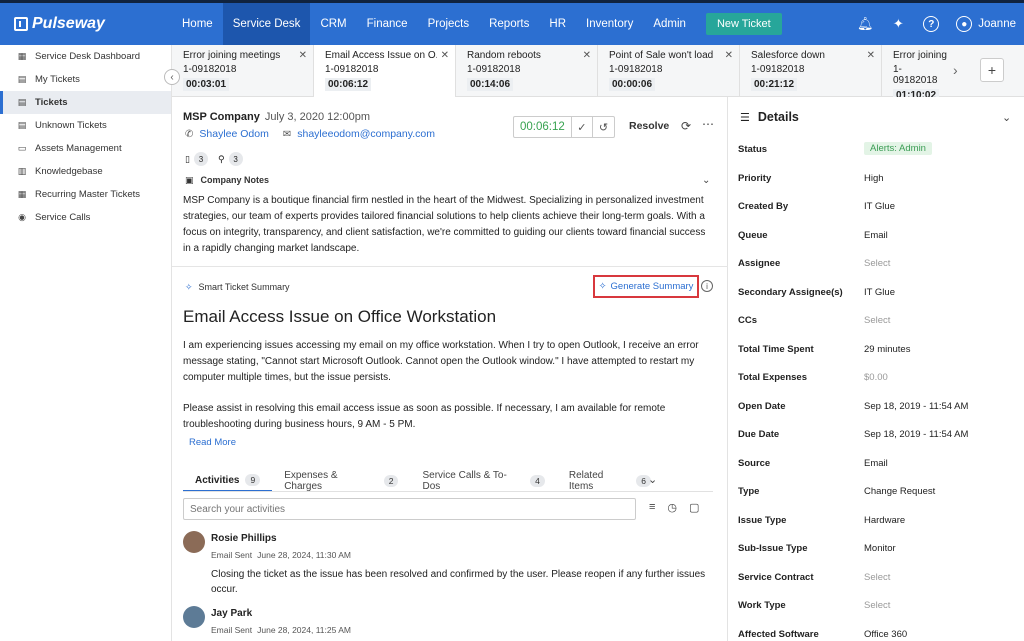 This screenshot has height=641, width=1024. I want to click on note-icon: ▢, so click(694, 507).